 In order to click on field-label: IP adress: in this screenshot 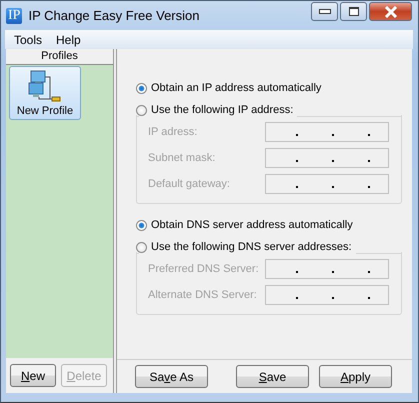, I will do `click(173, 132)`.